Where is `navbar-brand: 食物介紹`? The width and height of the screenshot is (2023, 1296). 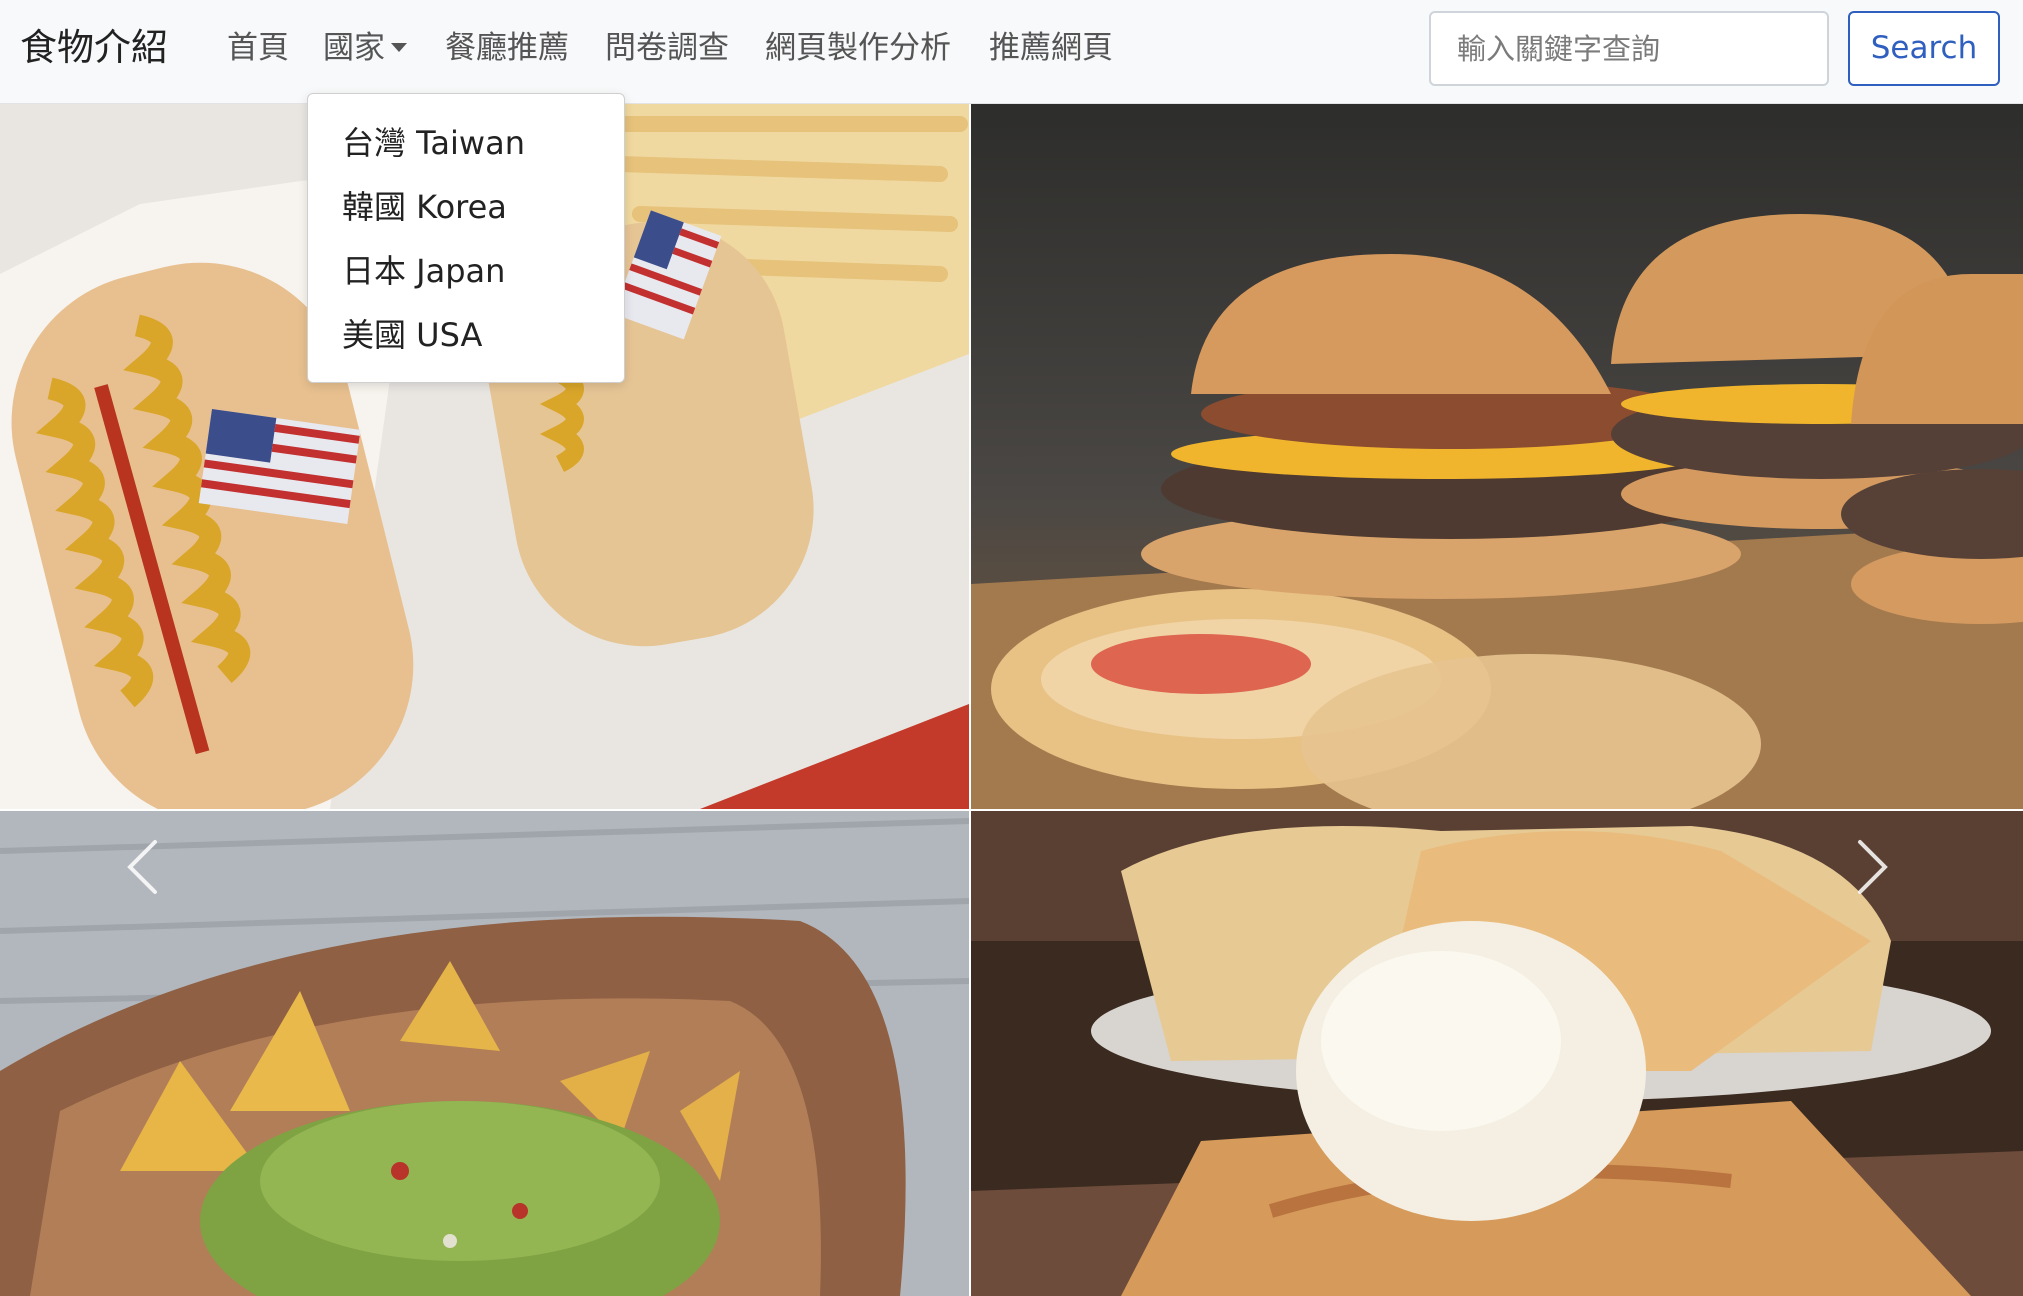 navbar-brand: 食物介紹 is located at coordinates (94, 48).